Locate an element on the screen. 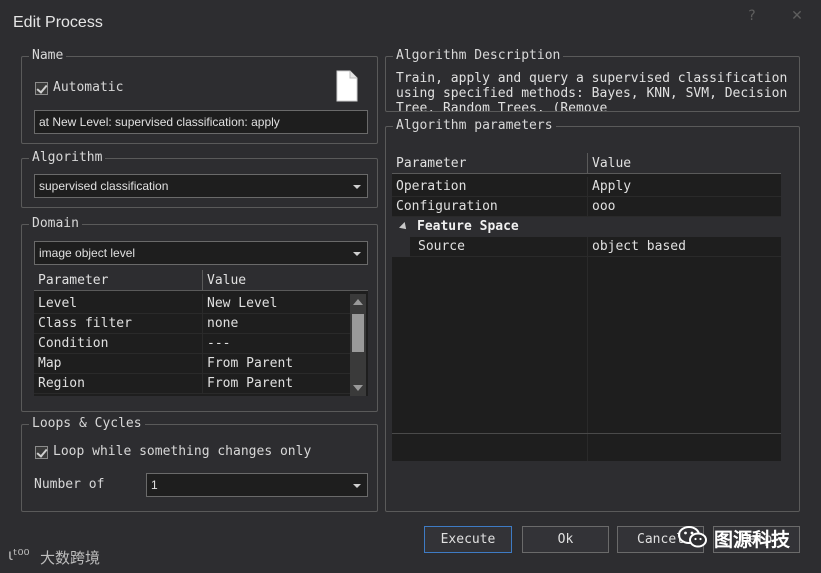 Image resolution: width=821 pixels, height=573 pixels. document-icon is located at coordinates (347, 86).